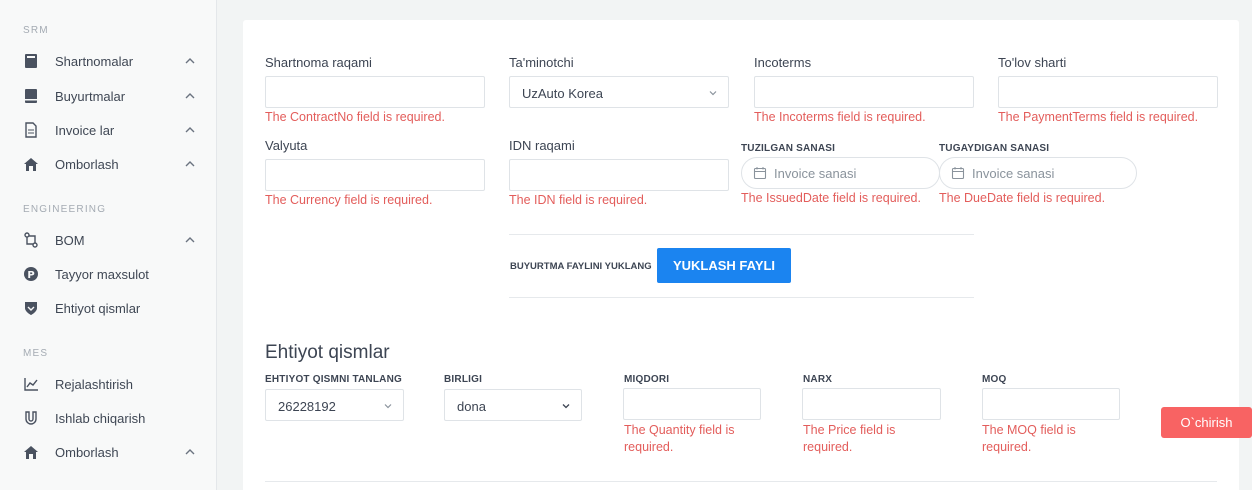 Image resolution: width=1252 pixels, height=490 pixels. Describe the element at coordinates (1206, 422) in the screenshot. I see `delete-button: O`chirish` at that location.